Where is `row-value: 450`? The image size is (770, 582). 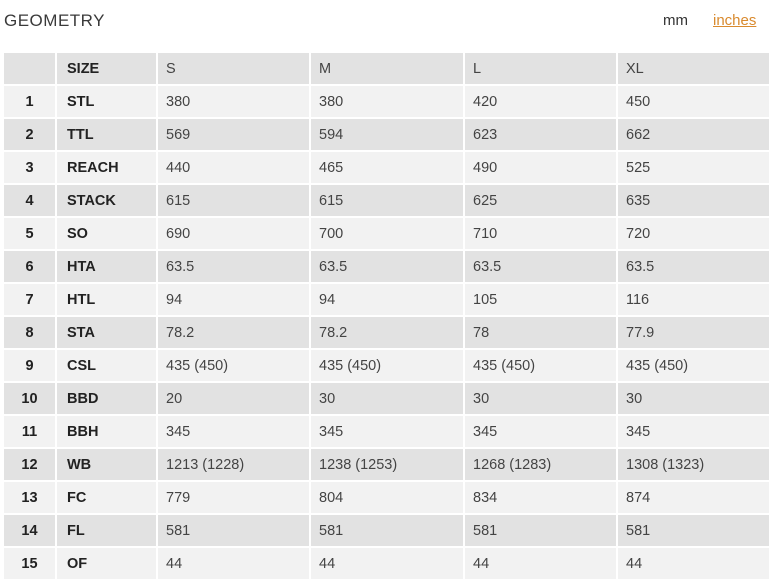 row-value: 450 is located at coordinates (693, 102).